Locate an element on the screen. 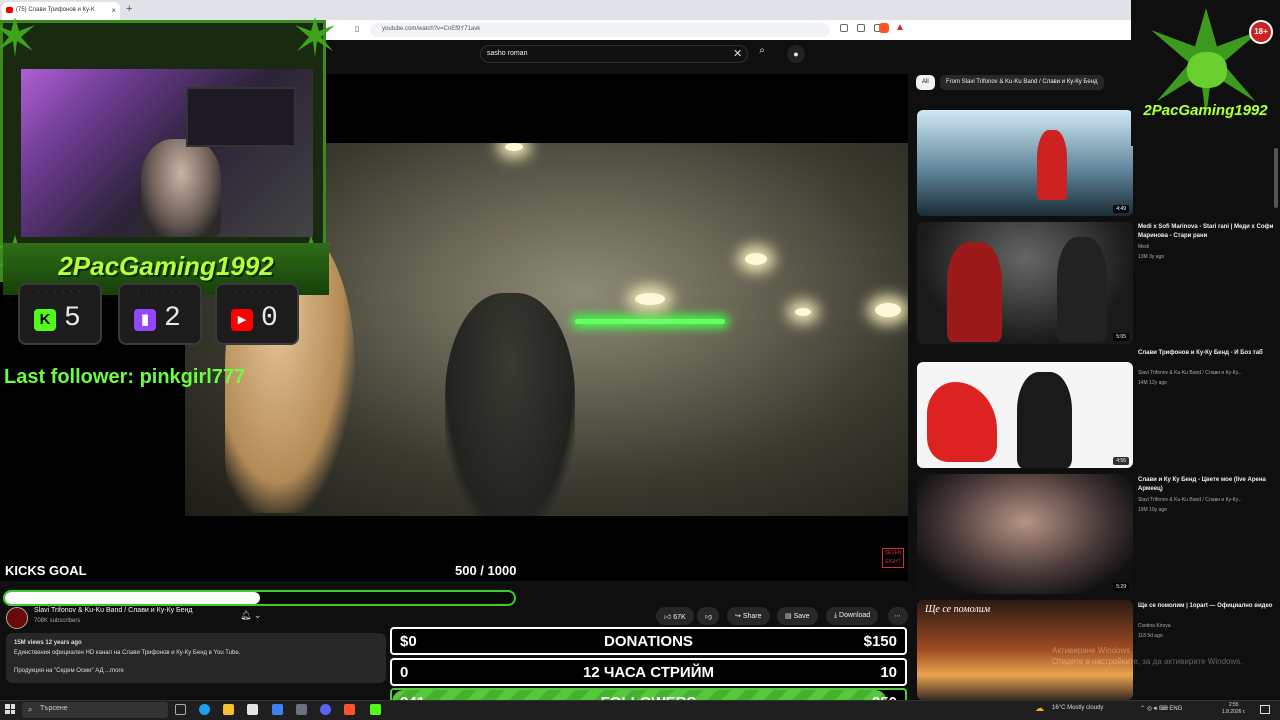 This screenshot has height=720, width=1280. mail-icon is located at coordinates (277, 709).